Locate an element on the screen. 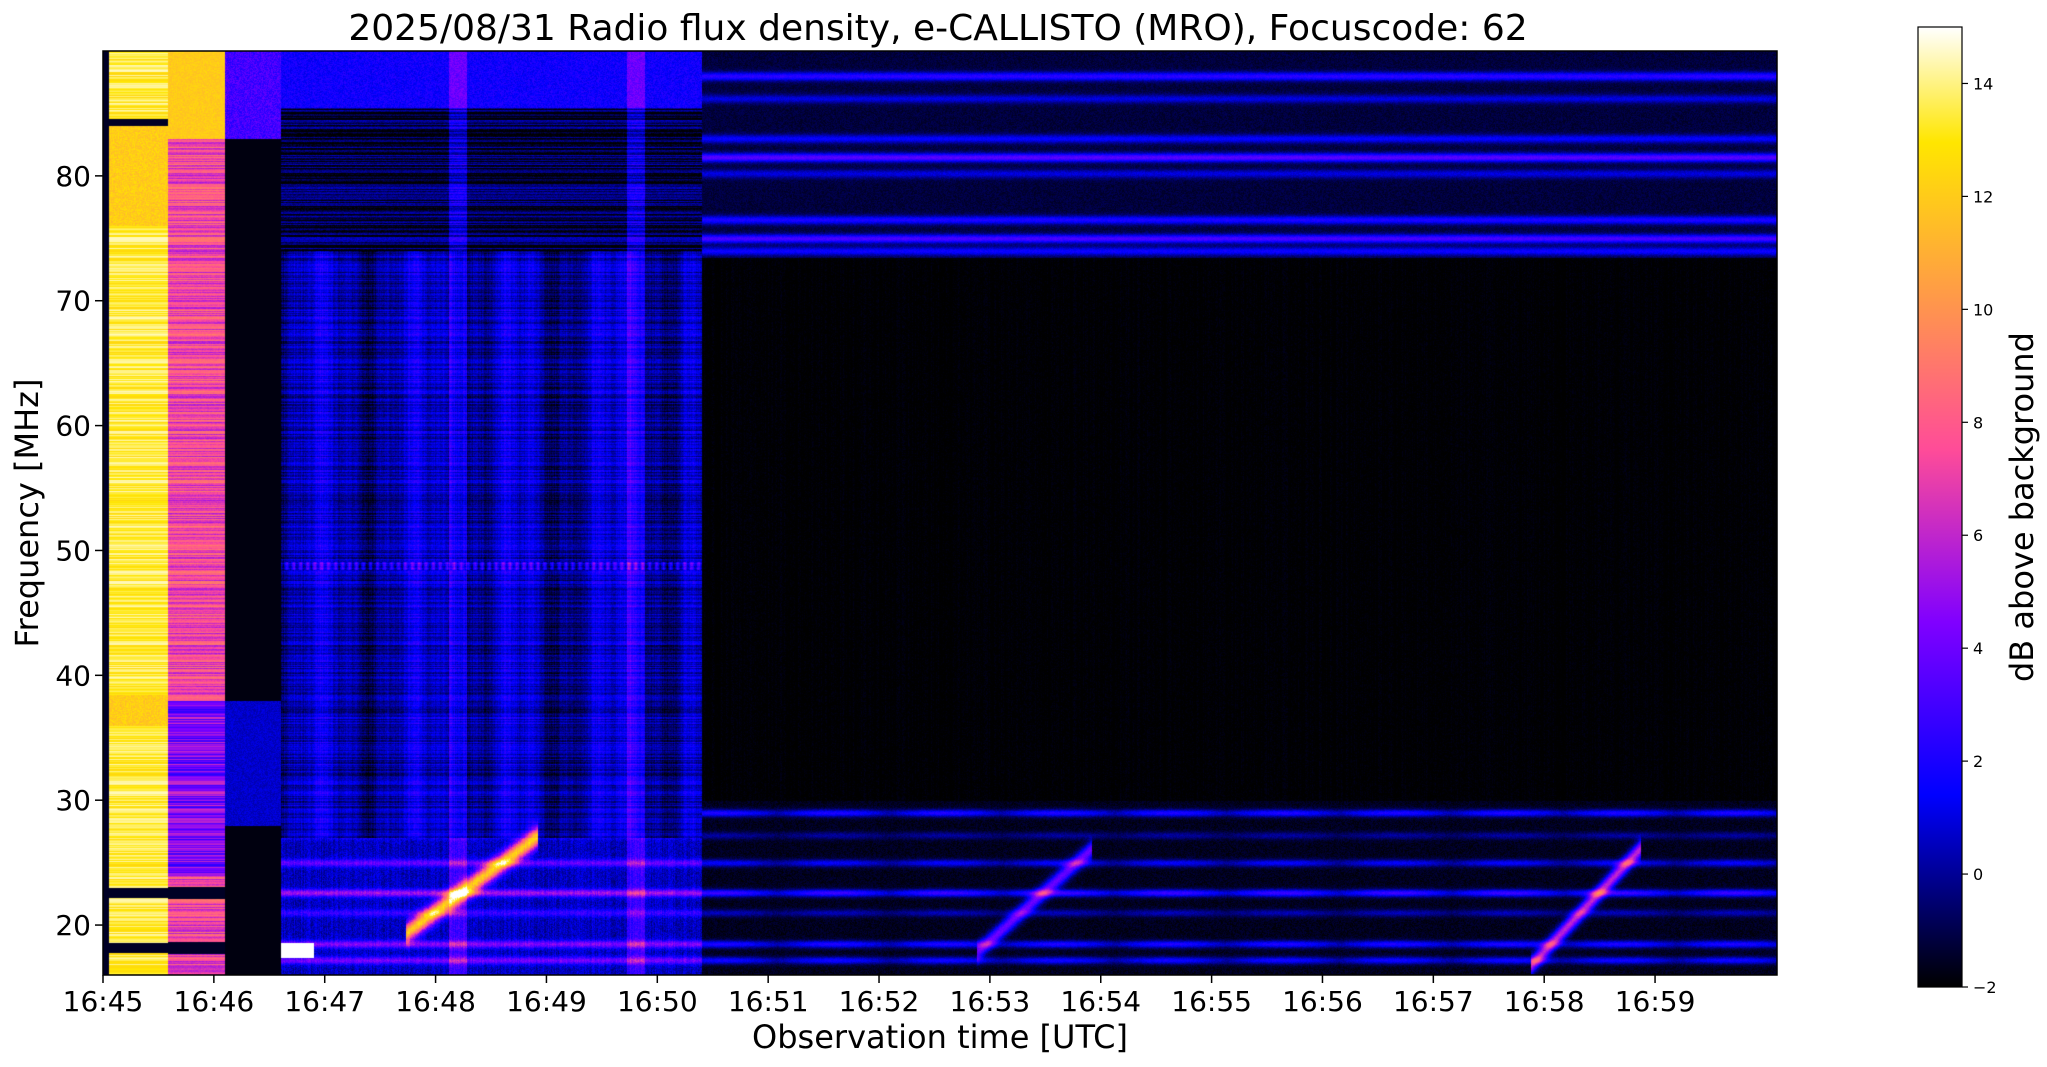 Image resolution: width=2047 pixels, height=1067 pixels. colorbar-ticks: −2 0 2 4 6 8 10 12 14 is located at coordinates (1979, 535).